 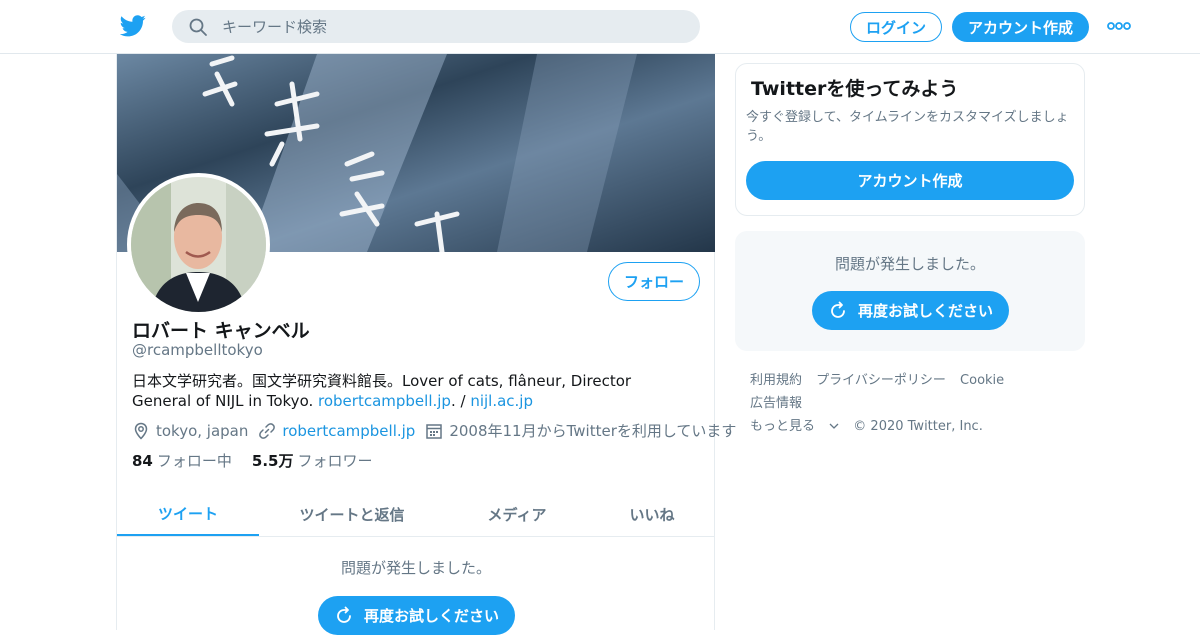 What do you see at coordinates (907, 127) in the screenshot?
I see `signup-card-description: 今すぐ登録して、タイムラインをカスタマイズしましょう。` at bounding box center [907, 127].